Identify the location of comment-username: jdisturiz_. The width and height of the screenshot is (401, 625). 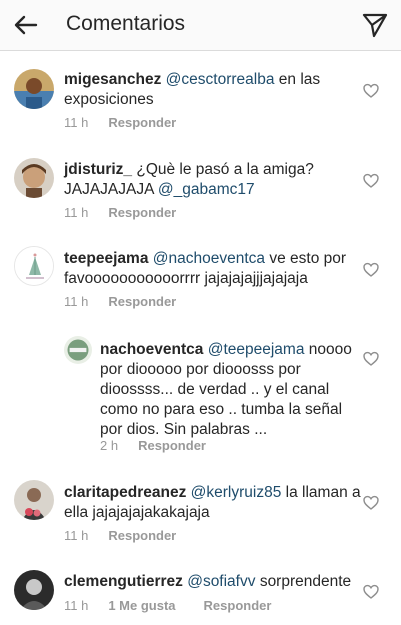
(98, 169).